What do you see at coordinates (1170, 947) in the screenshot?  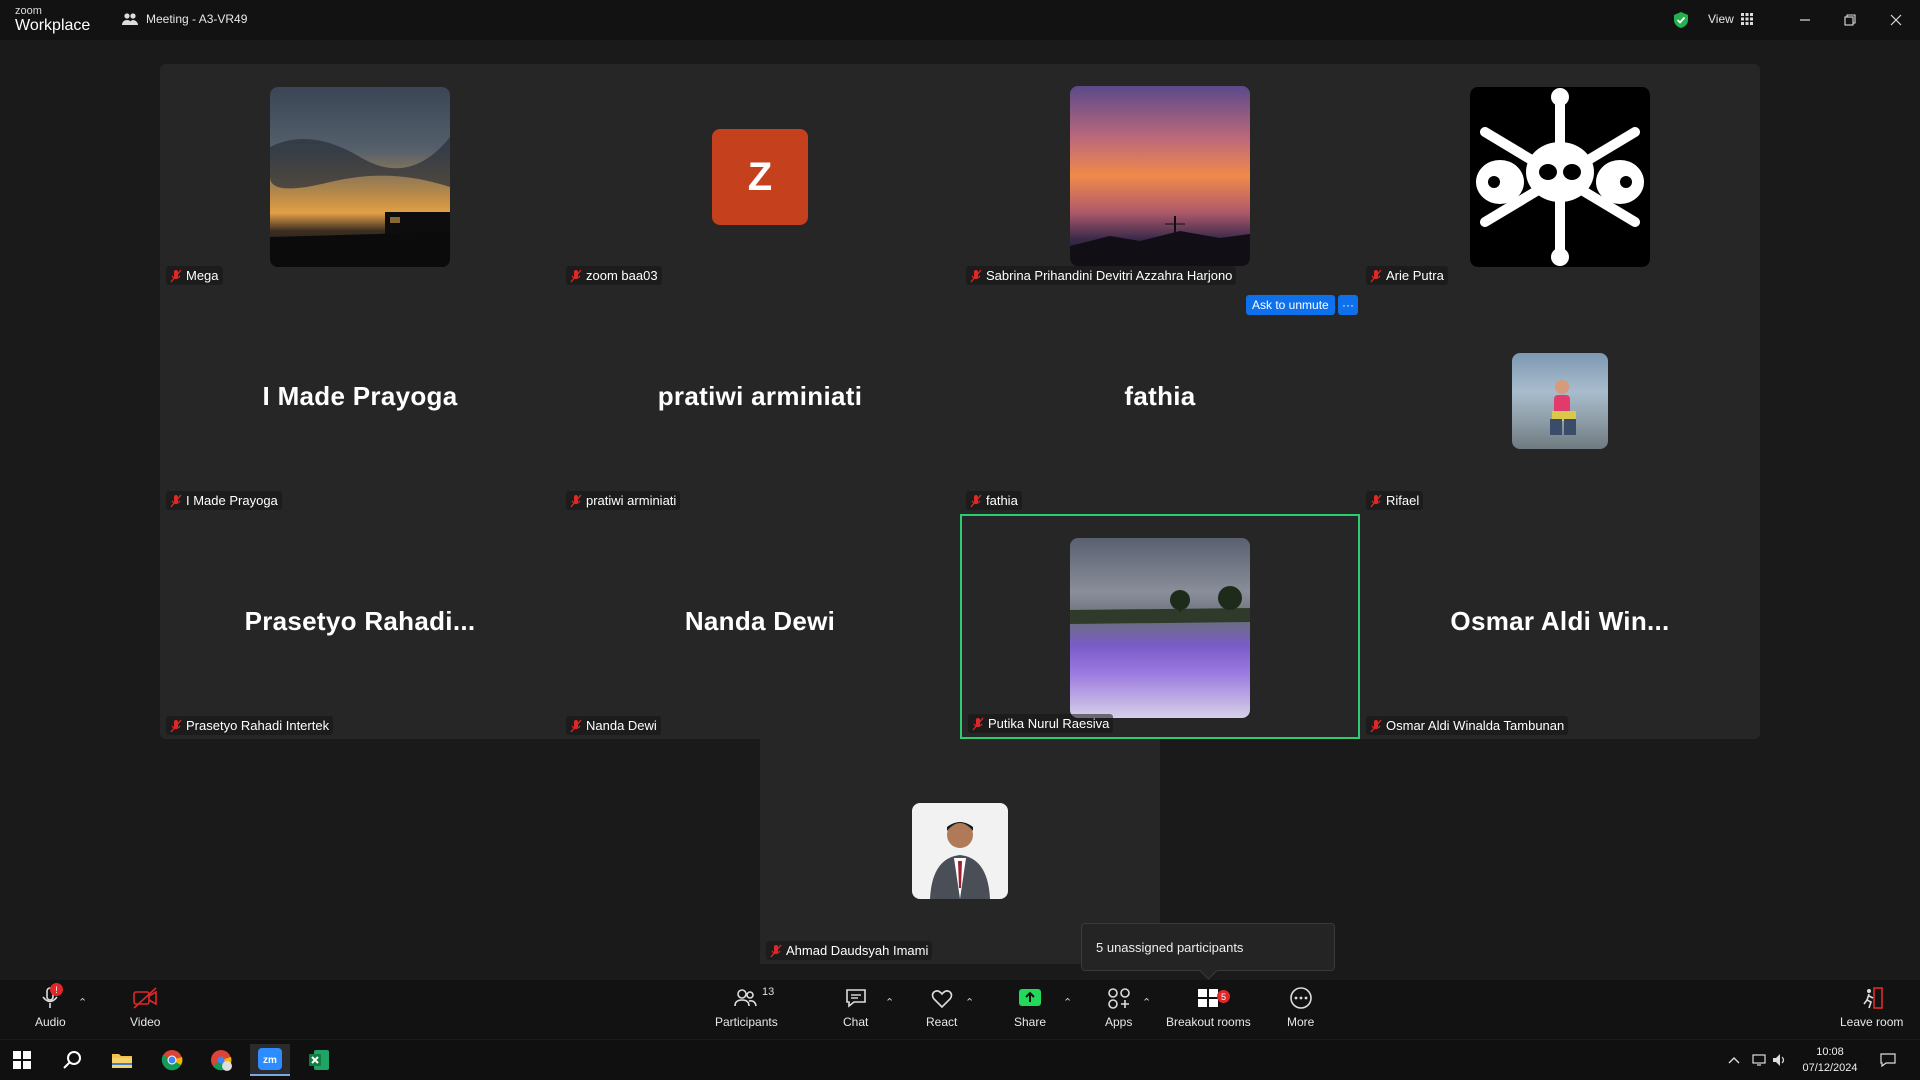 I see `tooltip-text: 5 unassigned participants` at bounding box center [1170, 947].